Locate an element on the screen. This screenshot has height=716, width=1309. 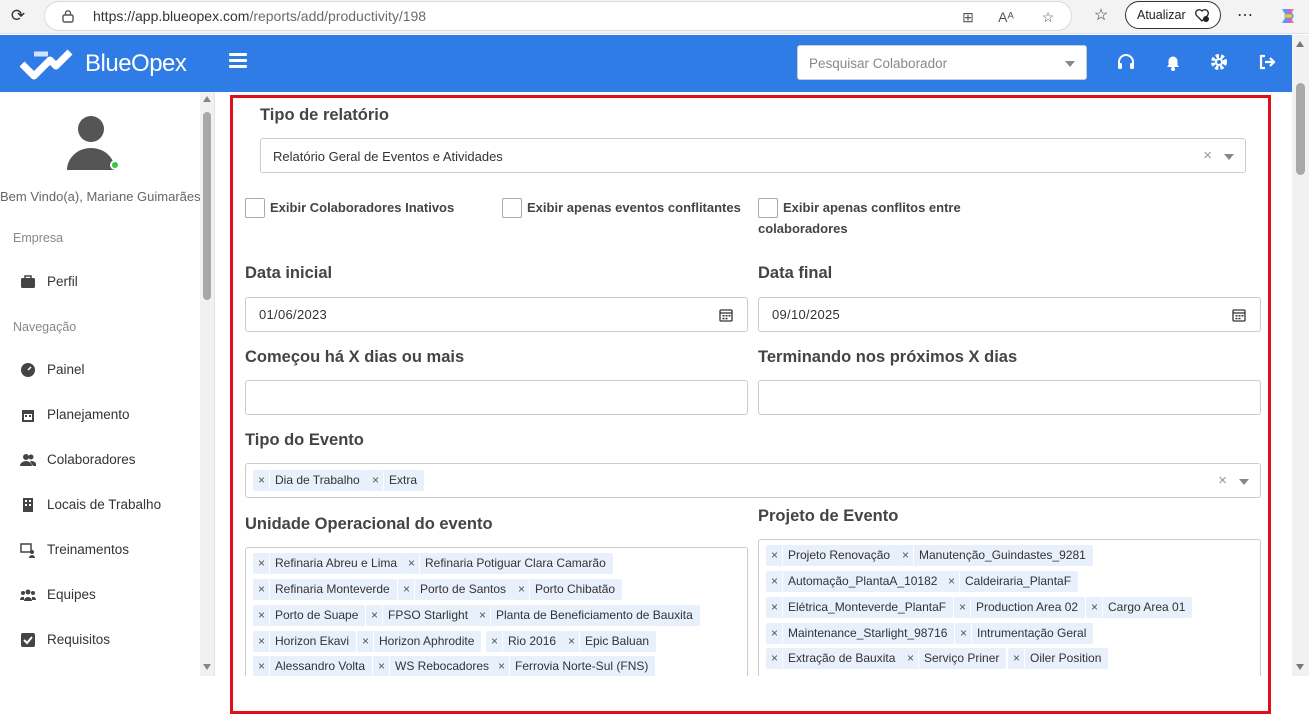
inactive-collaborators-checkbox is located at coordinates (255, 208).